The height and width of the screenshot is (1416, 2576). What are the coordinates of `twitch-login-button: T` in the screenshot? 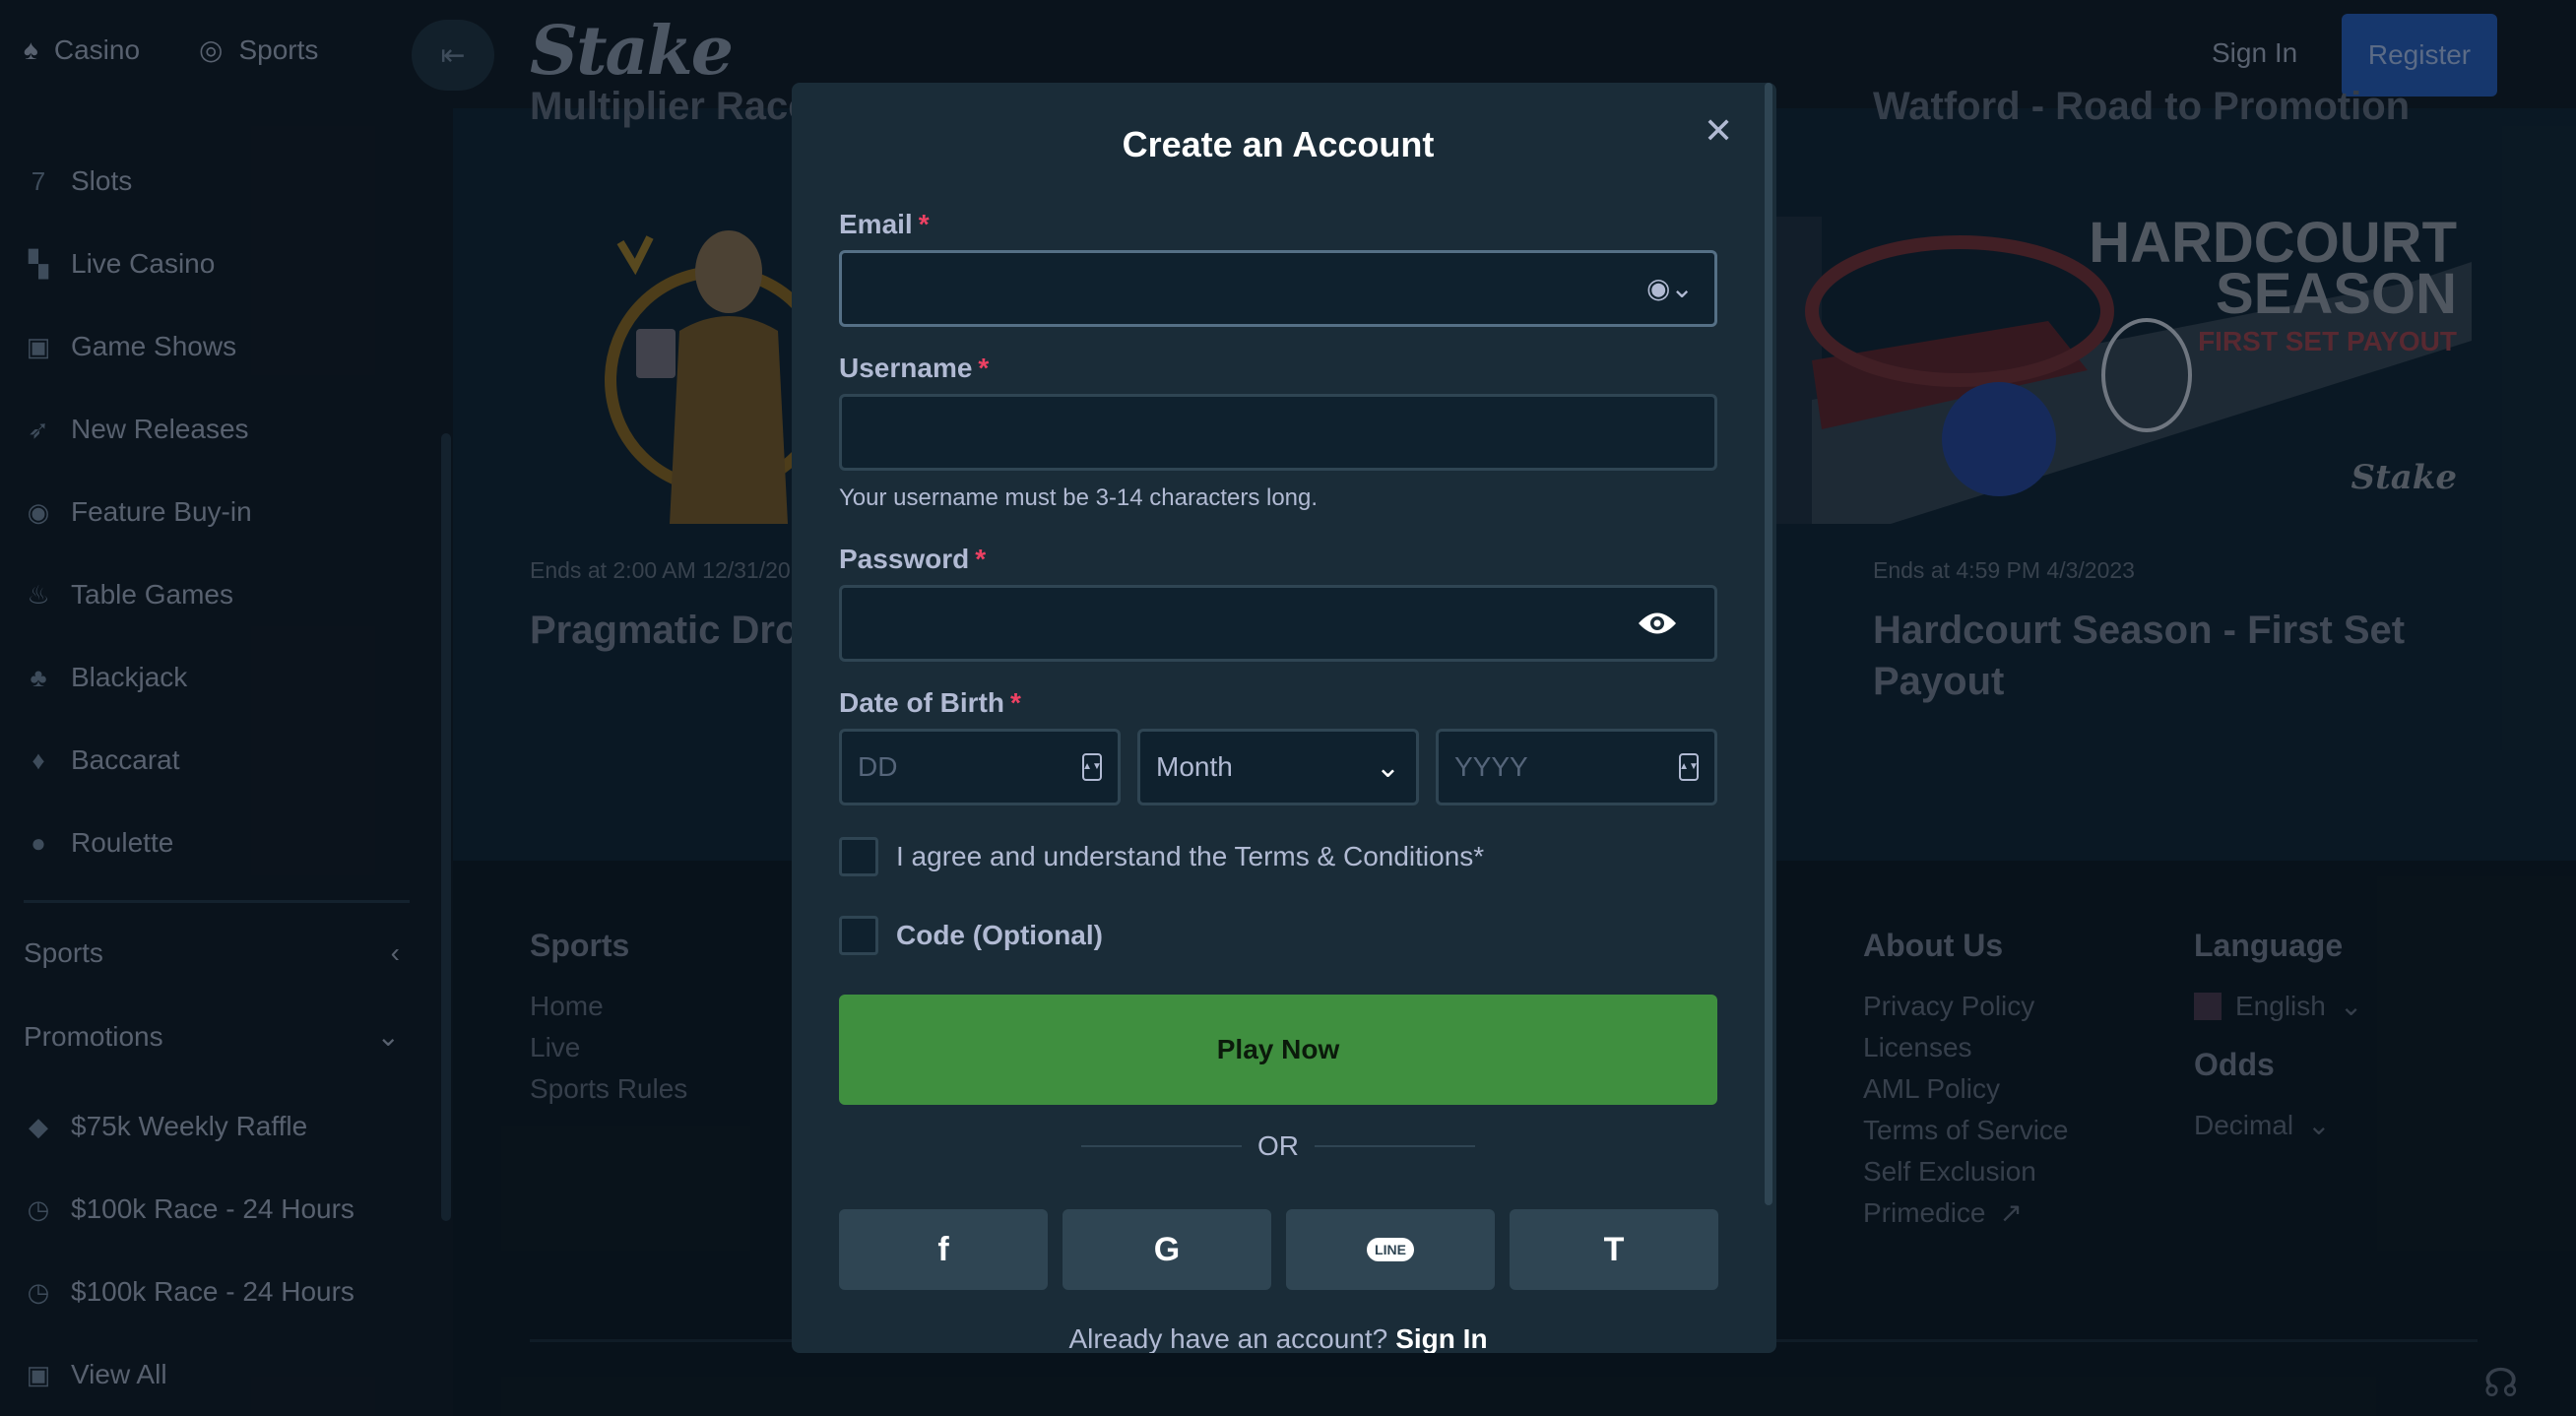 It's located at (1614, 1249).